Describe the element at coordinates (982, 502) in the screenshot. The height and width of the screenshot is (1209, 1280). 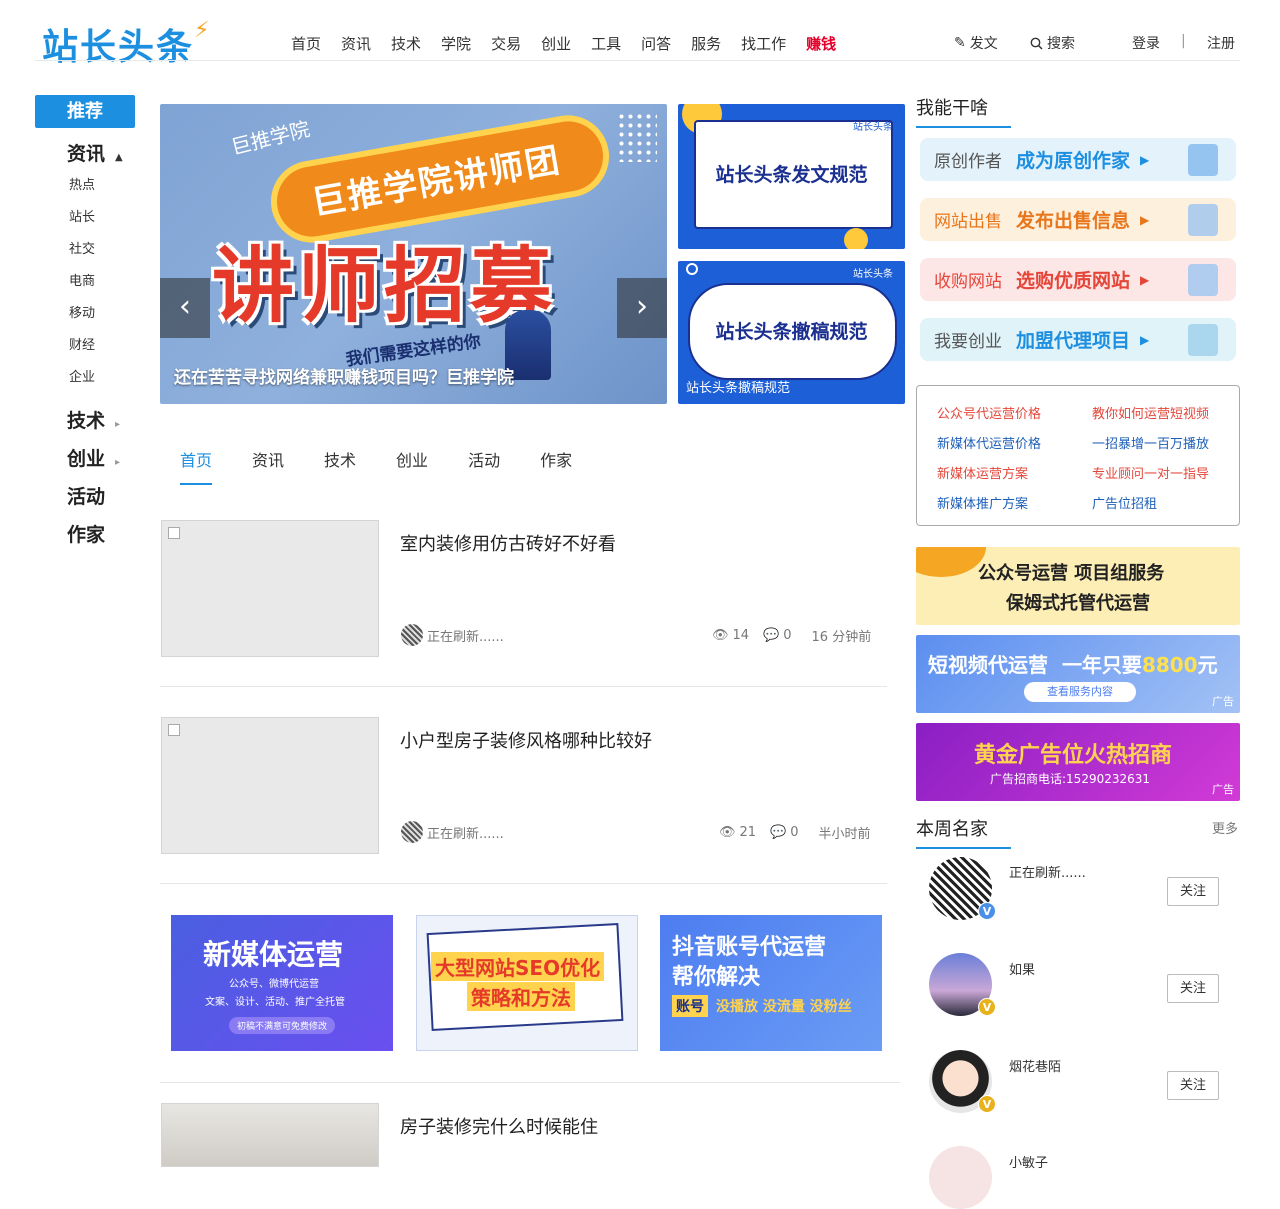
I see `service-link: 新媒体推广方案` at that location.